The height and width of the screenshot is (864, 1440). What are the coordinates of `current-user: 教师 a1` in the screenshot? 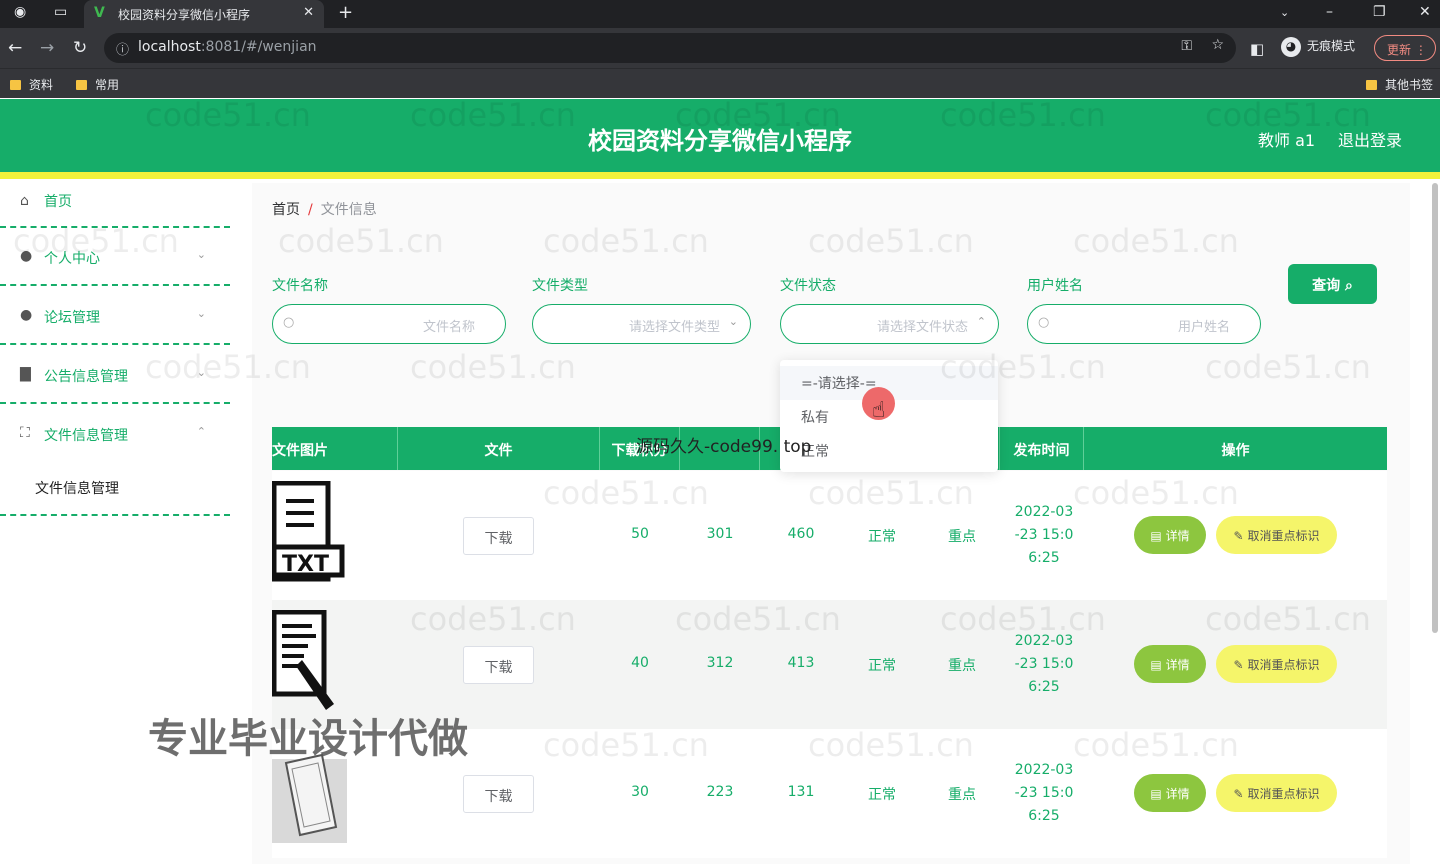 It's located at (1287, 140).